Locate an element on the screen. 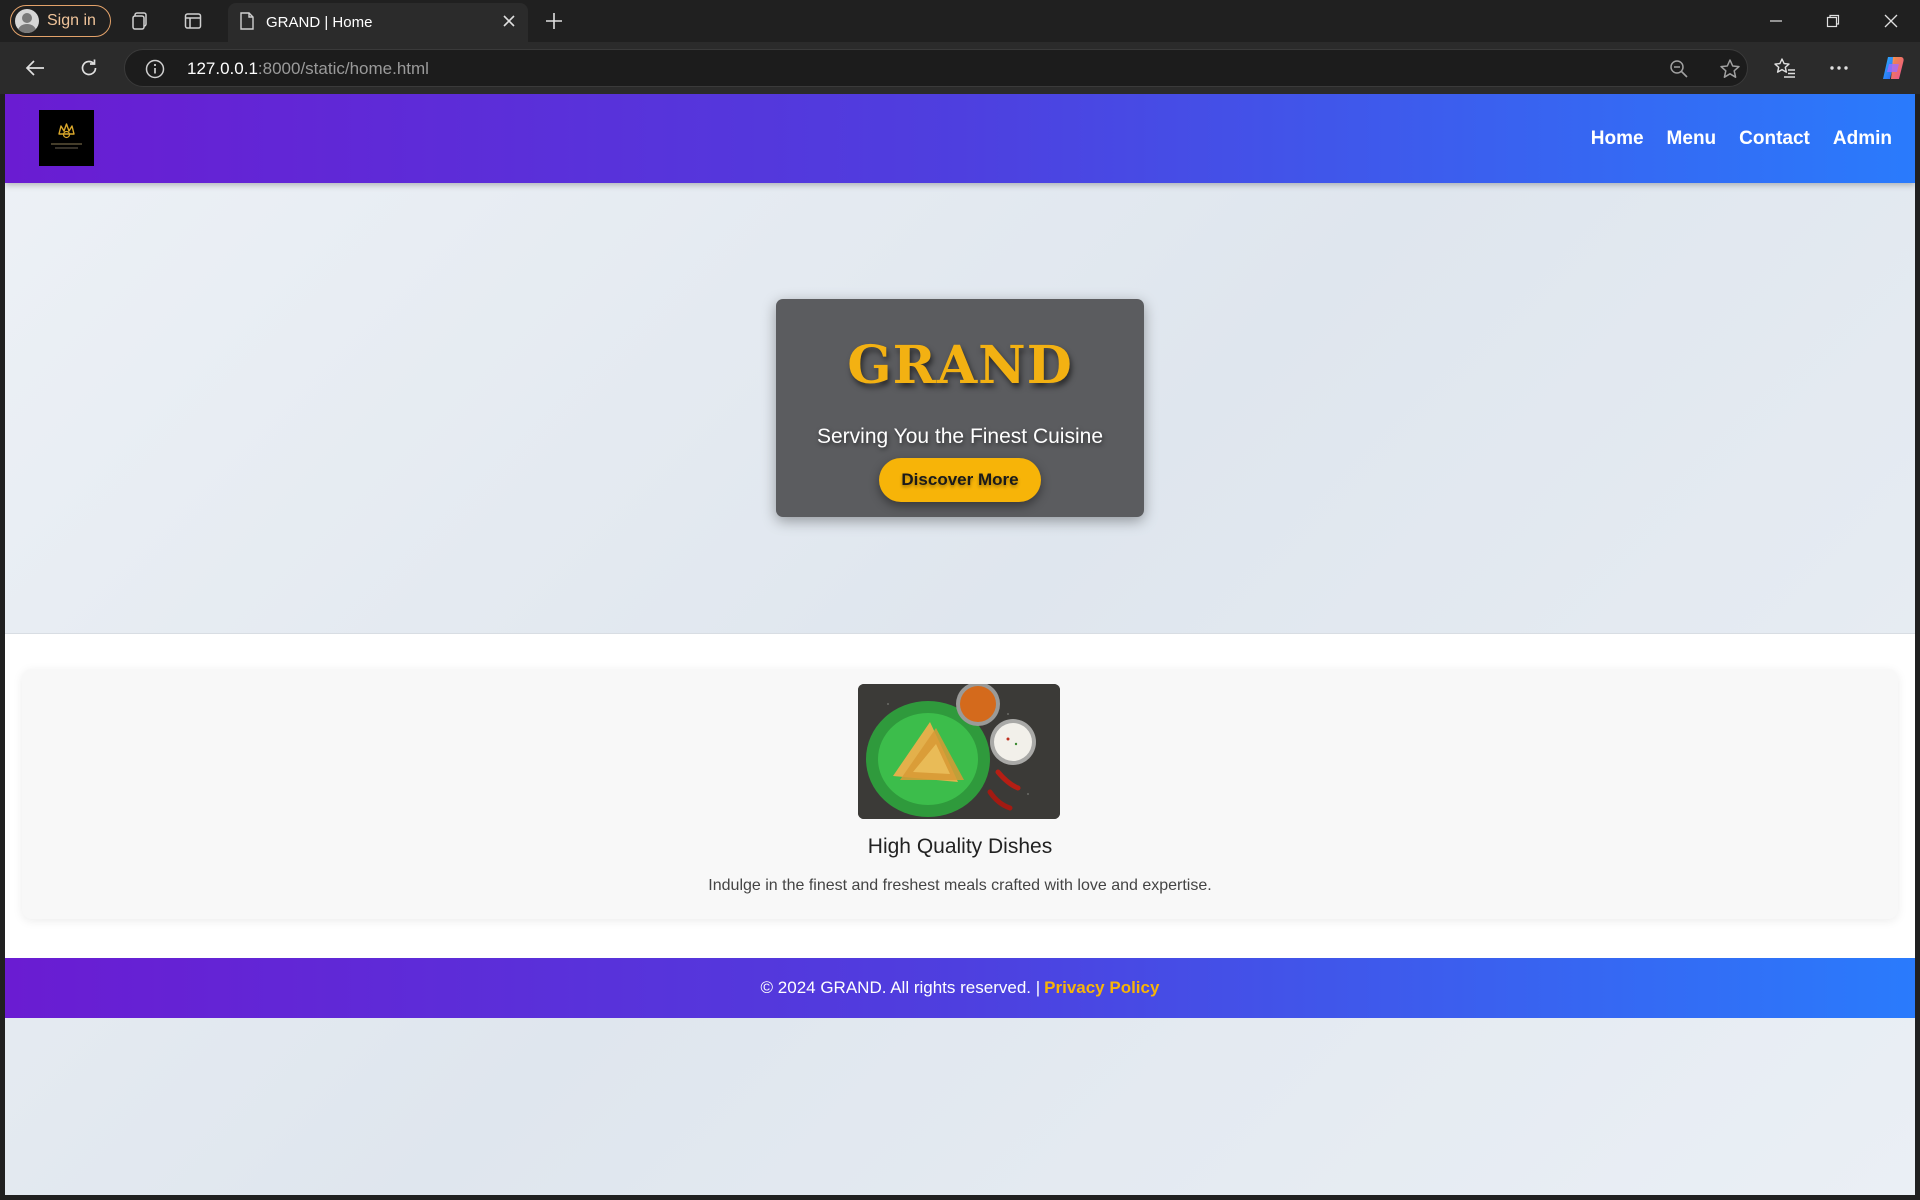 This screenshot has height=1200, width=1920. nav-links: Home Menu Contact Admin is located at coordinates (1753, 138).